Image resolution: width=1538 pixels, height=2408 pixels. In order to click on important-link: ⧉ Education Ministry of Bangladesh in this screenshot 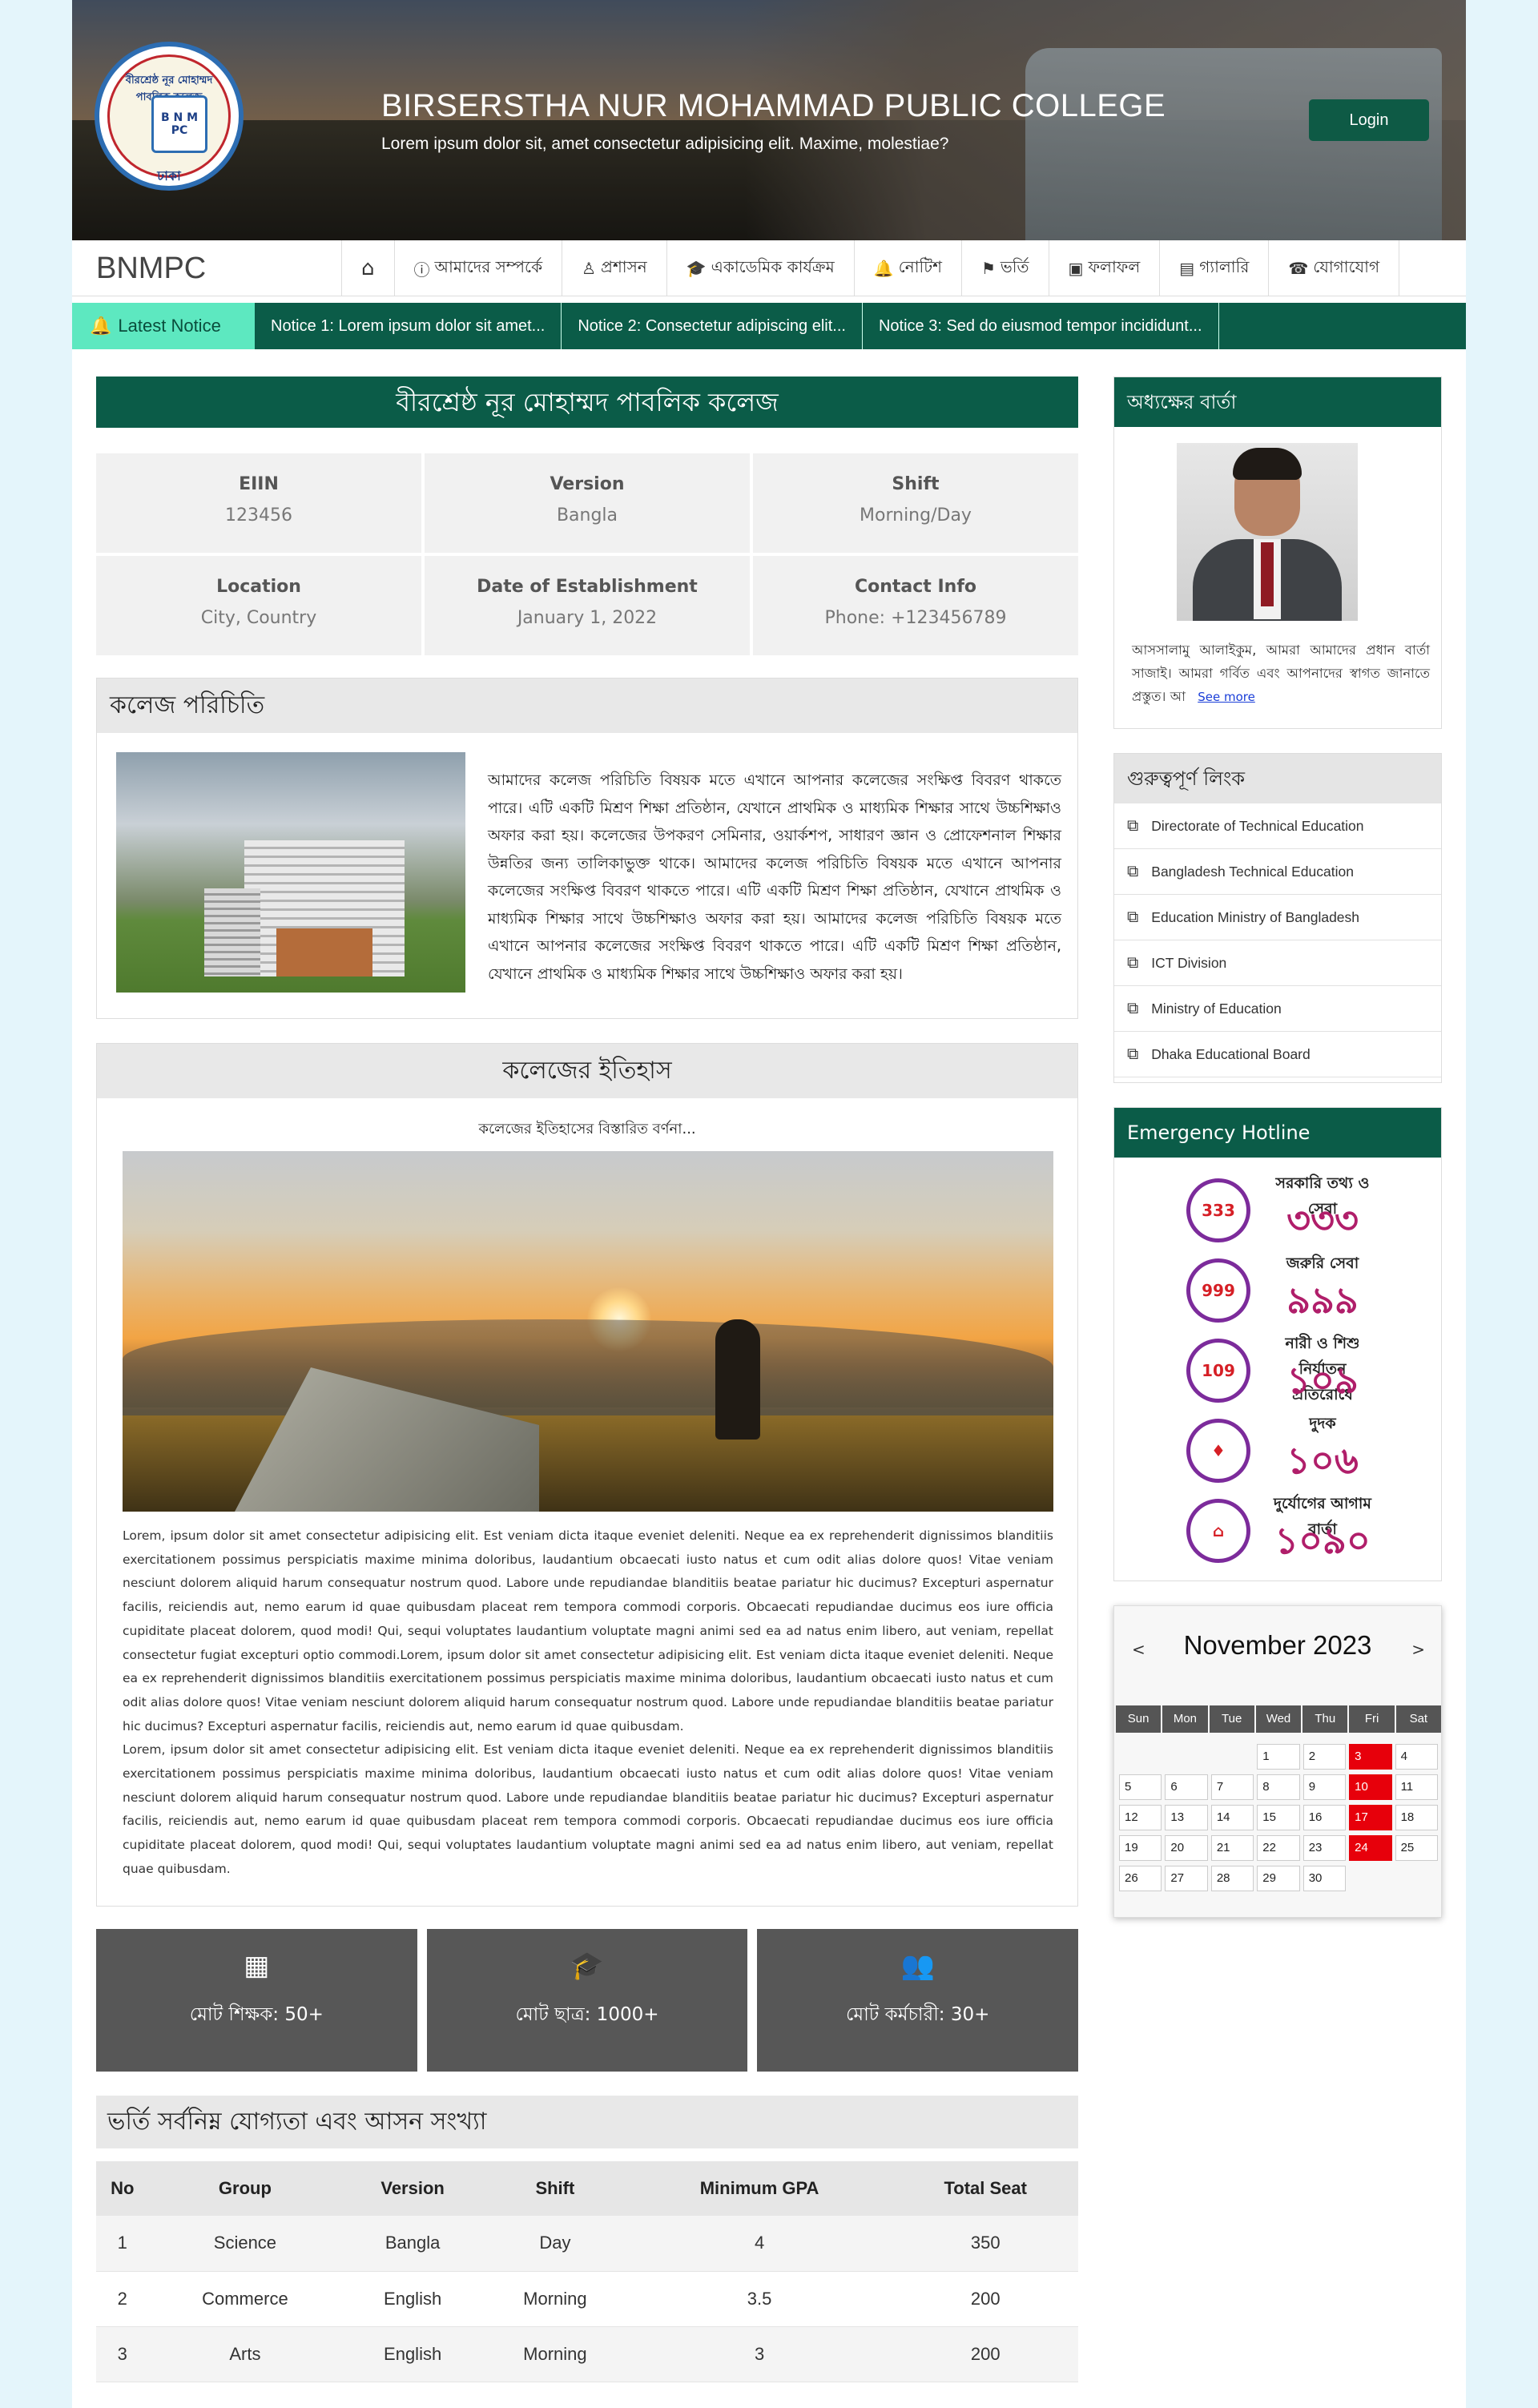, I will do `click(1277, 917)`.